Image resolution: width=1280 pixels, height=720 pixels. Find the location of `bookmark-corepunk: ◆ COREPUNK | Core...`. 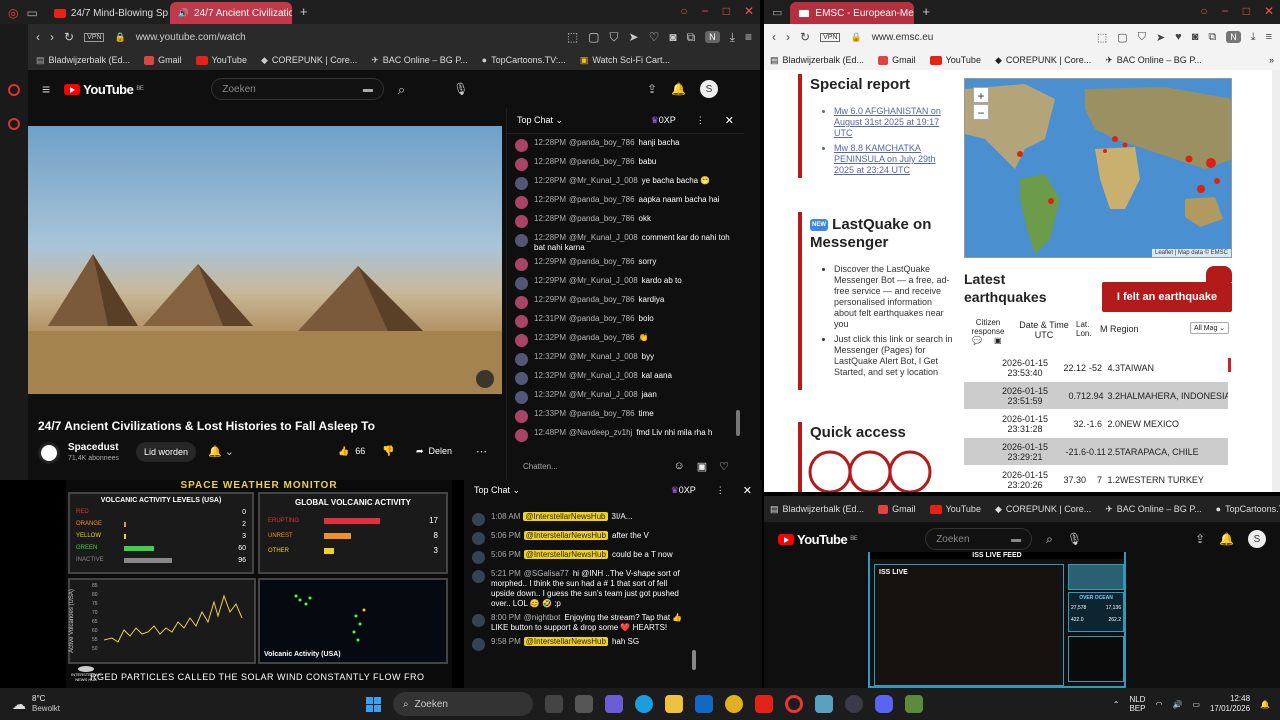

bookmark-corepunk: ◆ COREPUNK | Core... is located at coordinates (1043, 60).